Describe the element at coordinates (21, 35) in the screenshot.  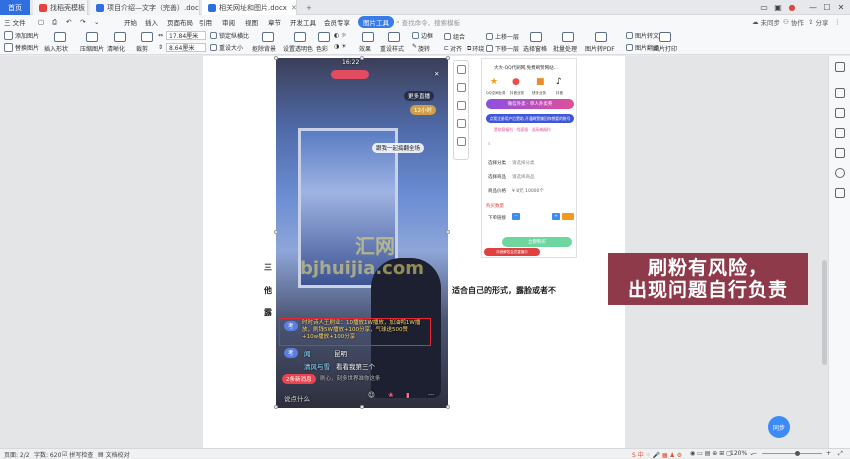
I see `add-image-button: 添加图片` at that location.